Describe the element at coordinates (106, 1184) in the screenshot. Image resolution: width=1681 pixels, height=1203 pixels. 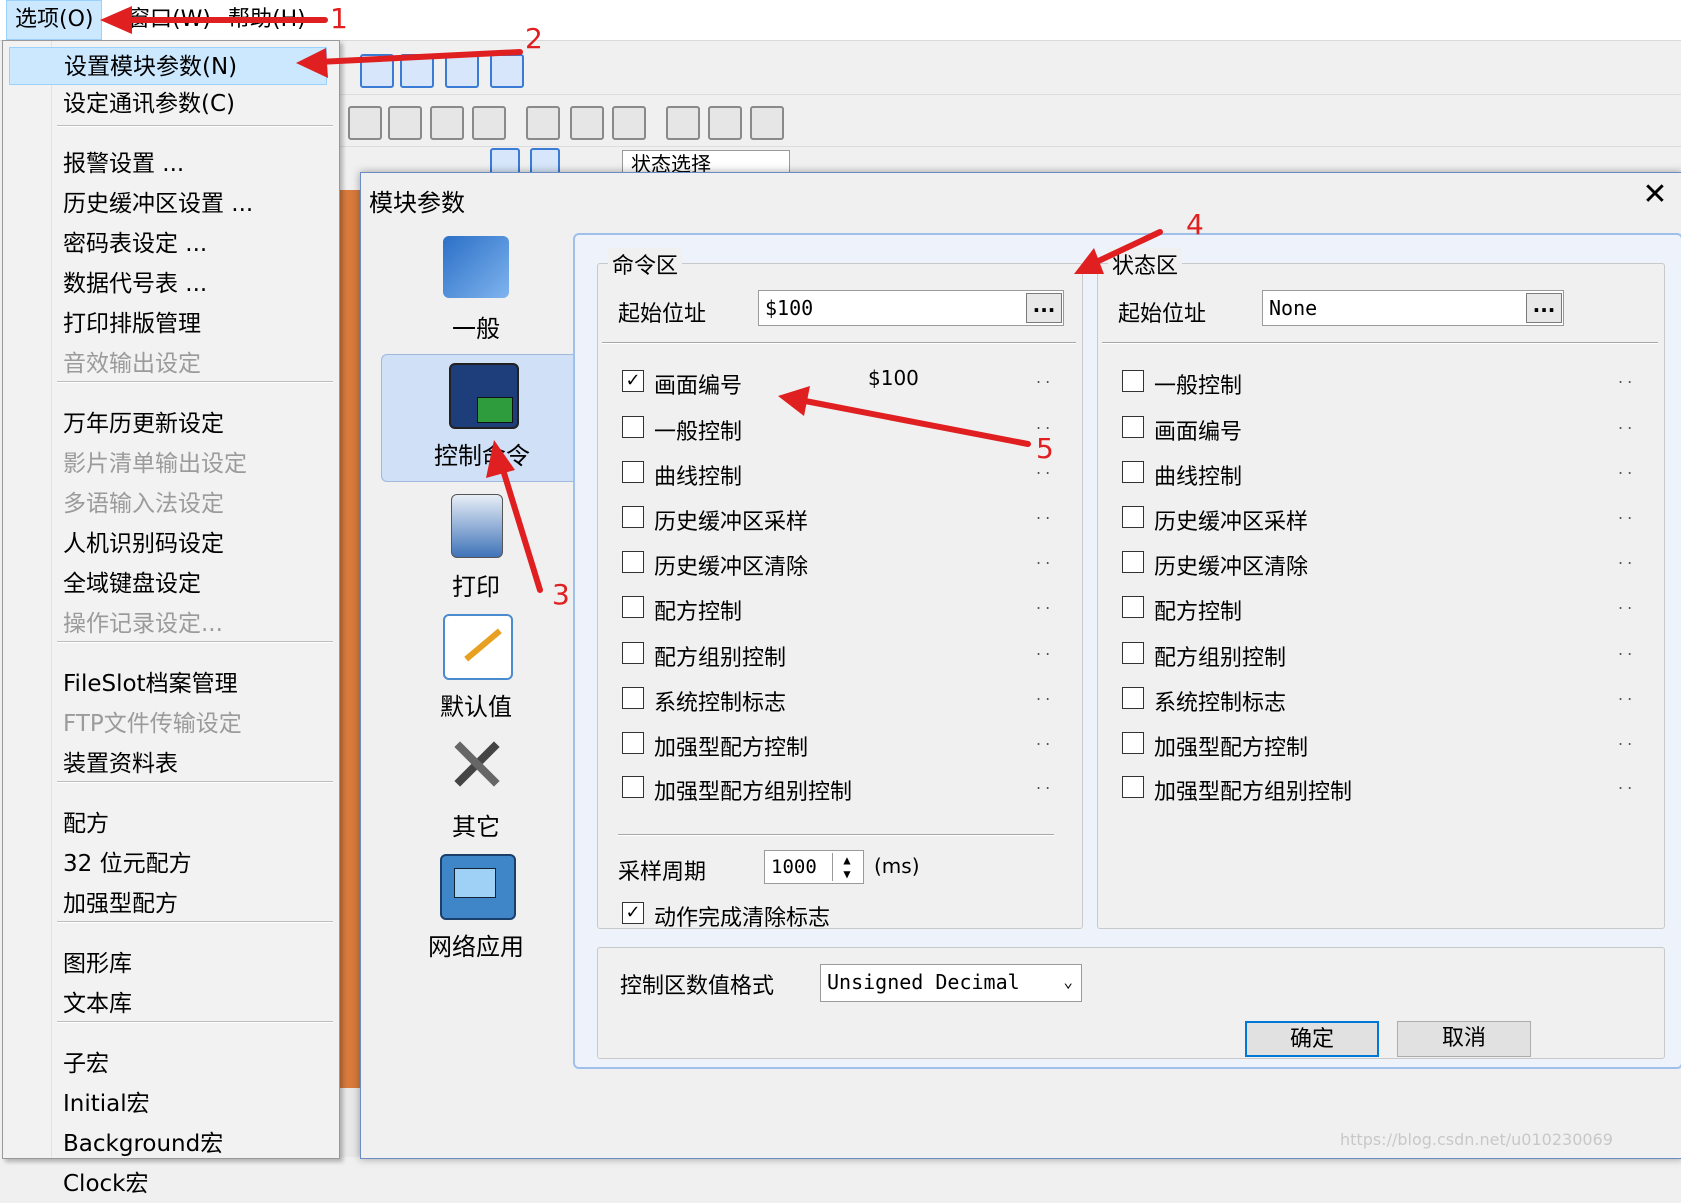
I see `menu-item: Clock宏` at that location.